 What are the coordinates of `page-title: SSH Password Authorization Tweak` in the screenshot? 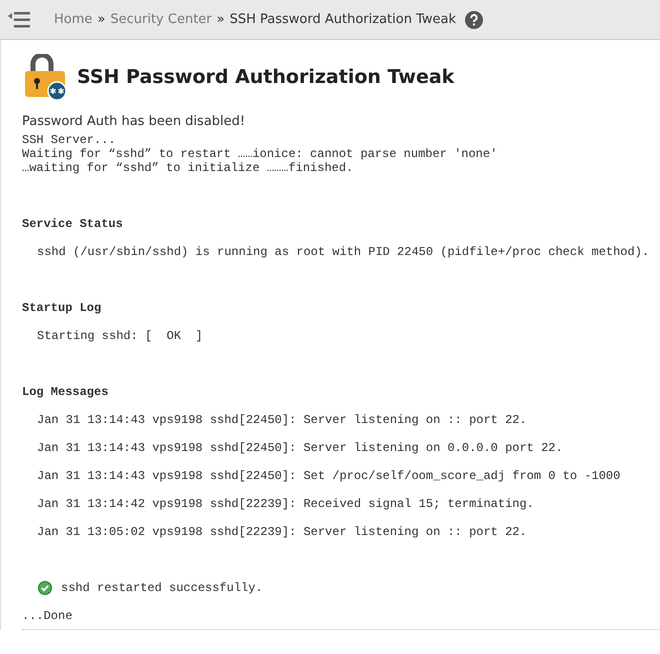 It's located at (265, 77).